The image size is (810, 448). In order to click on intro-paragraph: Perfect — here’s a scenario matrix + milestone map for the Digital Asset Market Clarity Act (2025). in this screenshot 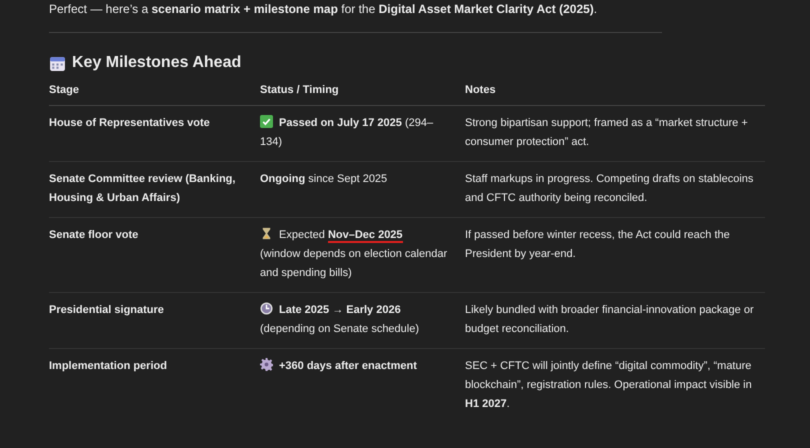, I will do `click(323, 9)`.